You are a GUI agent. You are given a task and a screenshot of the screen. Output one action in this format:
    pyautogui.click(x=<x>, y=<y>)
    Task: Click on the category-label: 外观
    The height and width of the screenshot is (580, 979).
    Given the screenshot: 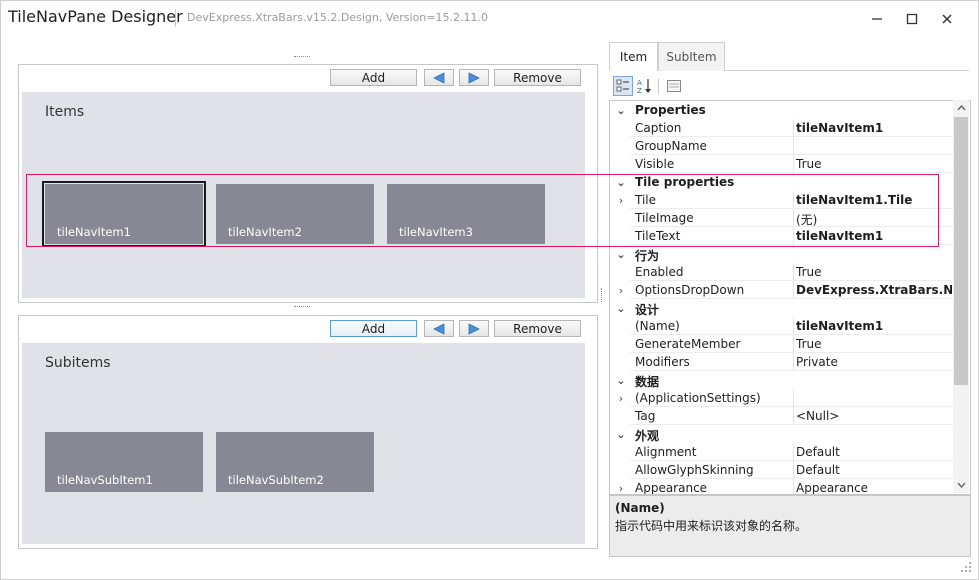 What is the action you would take?
    pyautogui.click(x=647, y=436)
    